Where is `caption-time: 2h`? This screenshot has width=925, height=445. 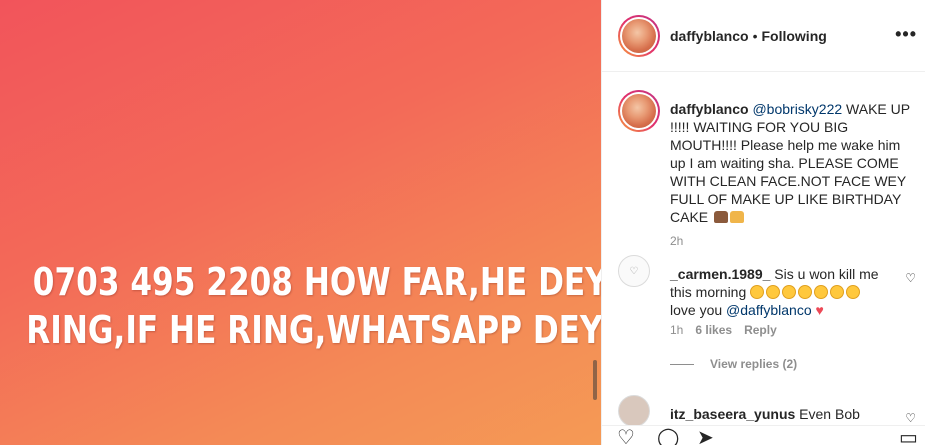 caption-time: 2h is located at coordinates (676, 241).